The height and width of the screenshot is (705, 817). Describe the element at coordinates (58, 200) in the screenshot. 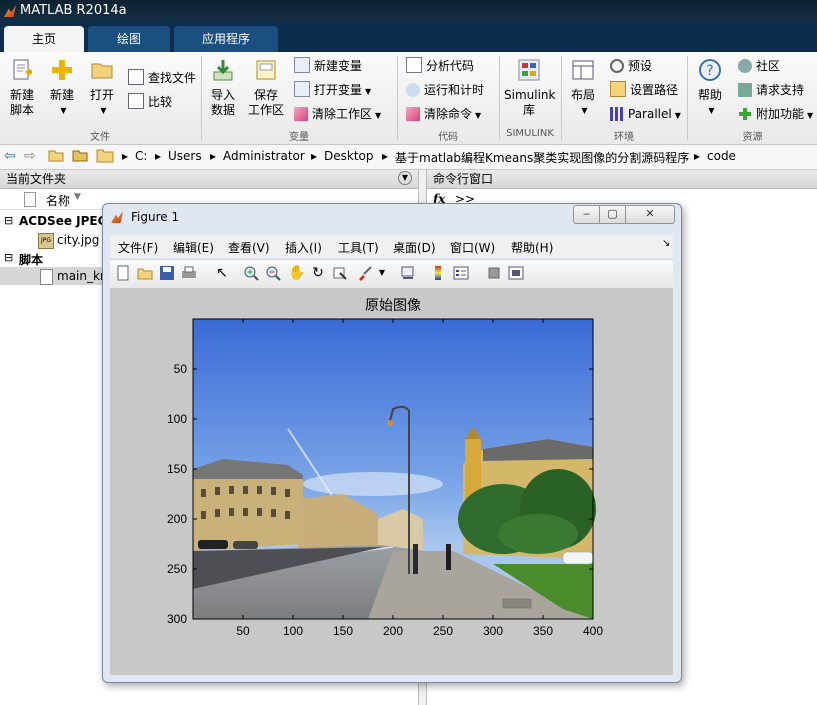

I see `name-column-header: 名称` at that location.